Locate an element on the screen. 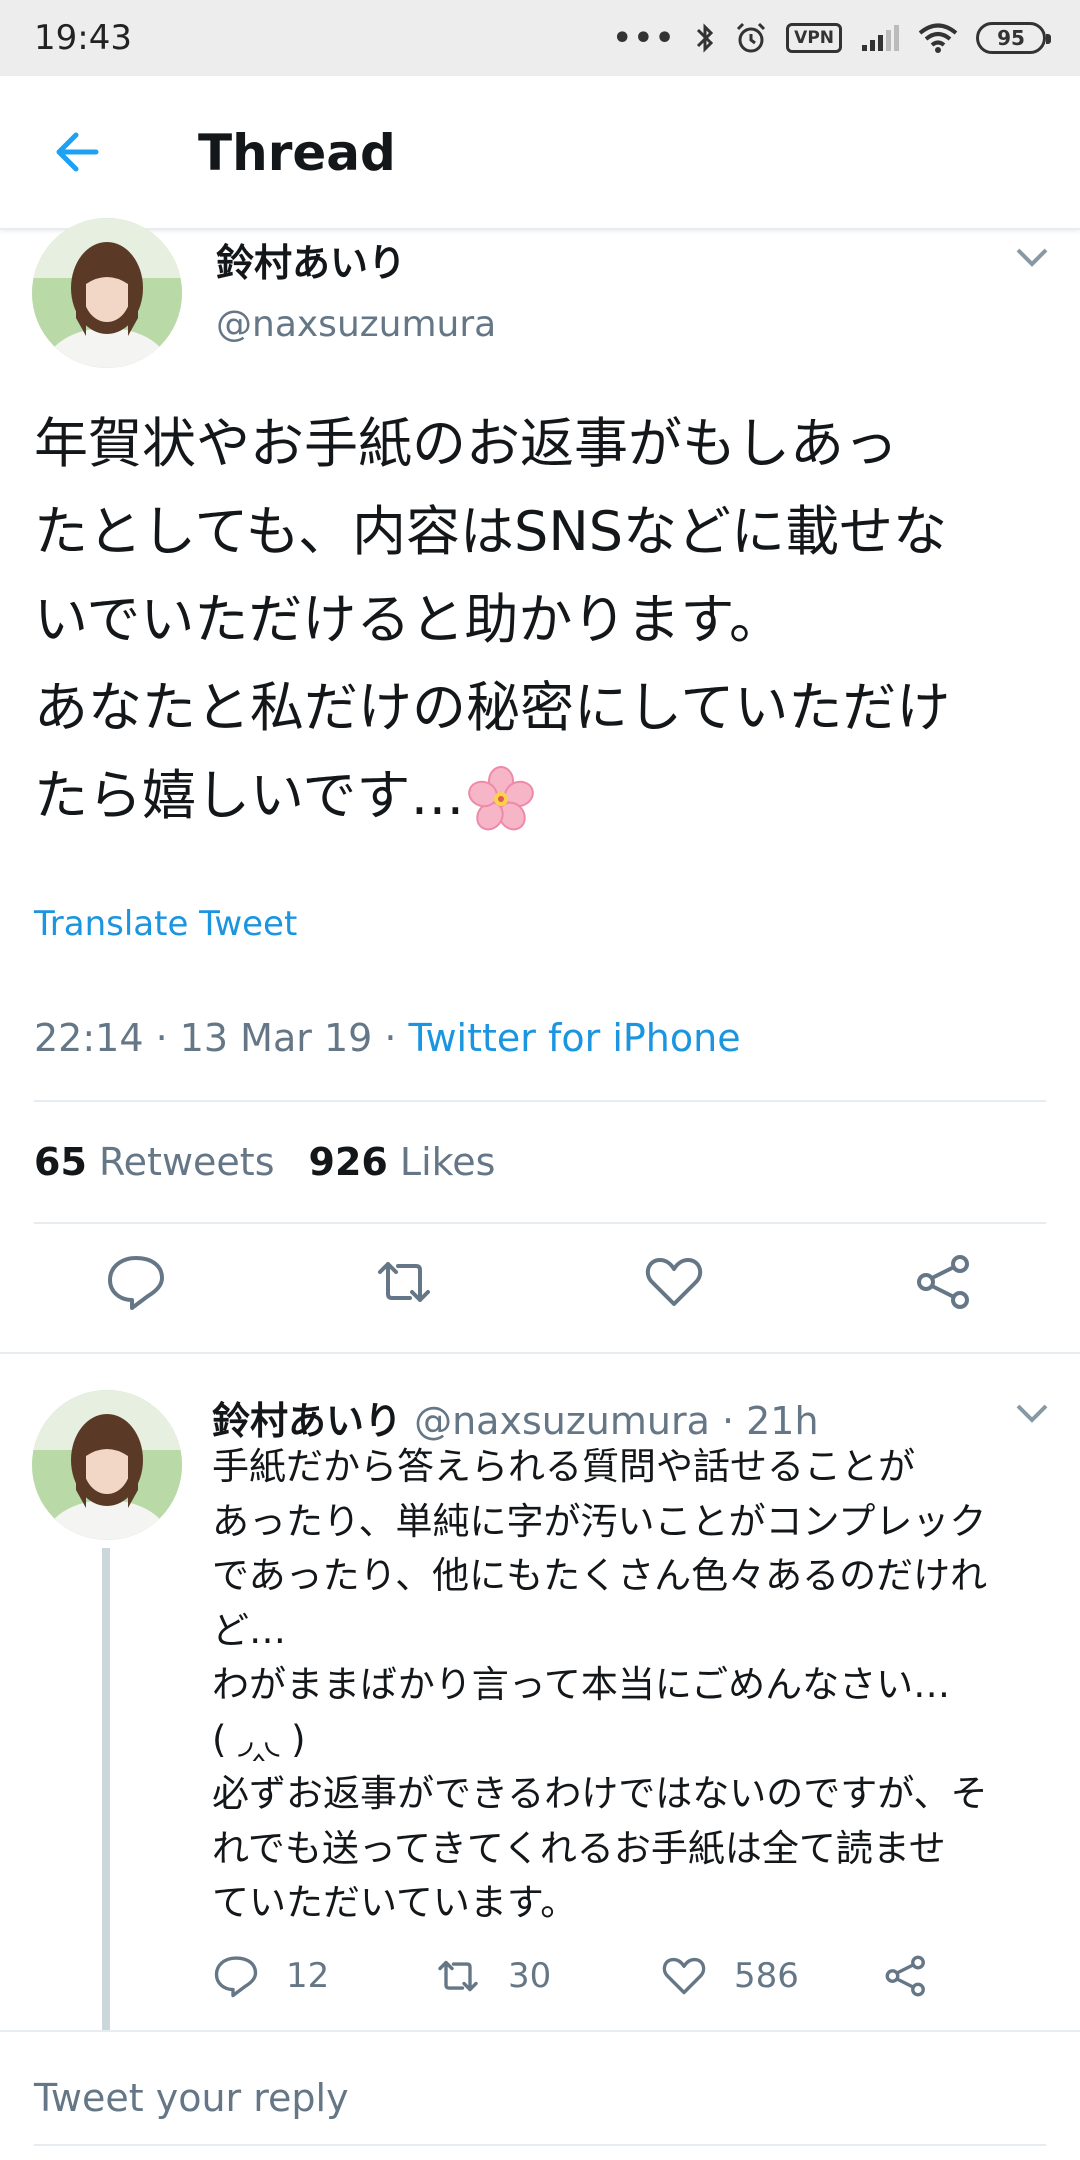  retweets-stat: 65 Retweets is located at coordinates (154, 1162).